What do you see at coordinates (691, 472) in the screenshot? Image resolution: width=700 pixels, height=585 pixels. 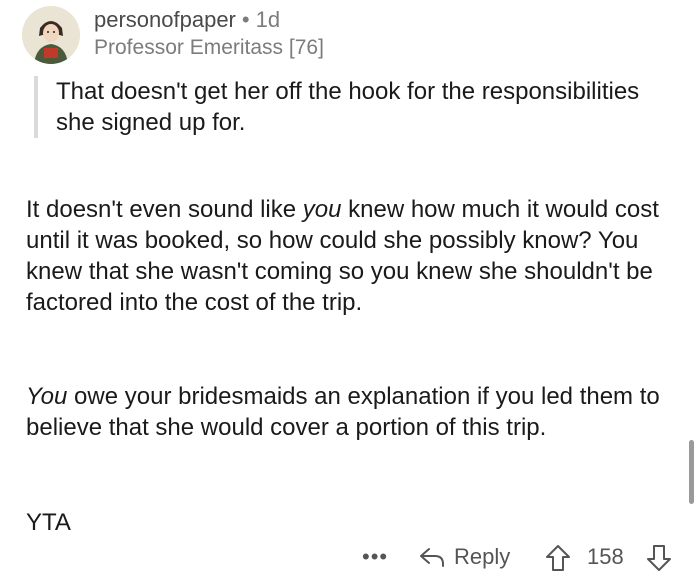 I see `scrollbar-thumb` at bounding box center [691, 472].